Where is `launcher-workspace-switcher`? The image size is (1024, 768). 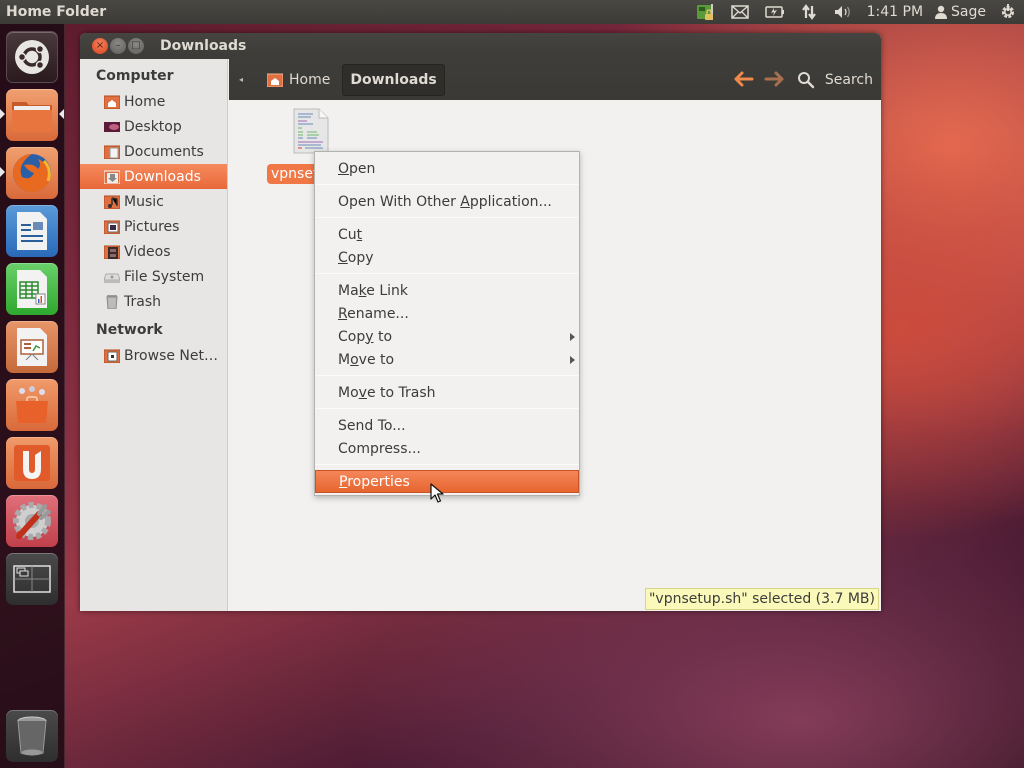
launcher-workspace-switcher is located at coordinates (32, 579).